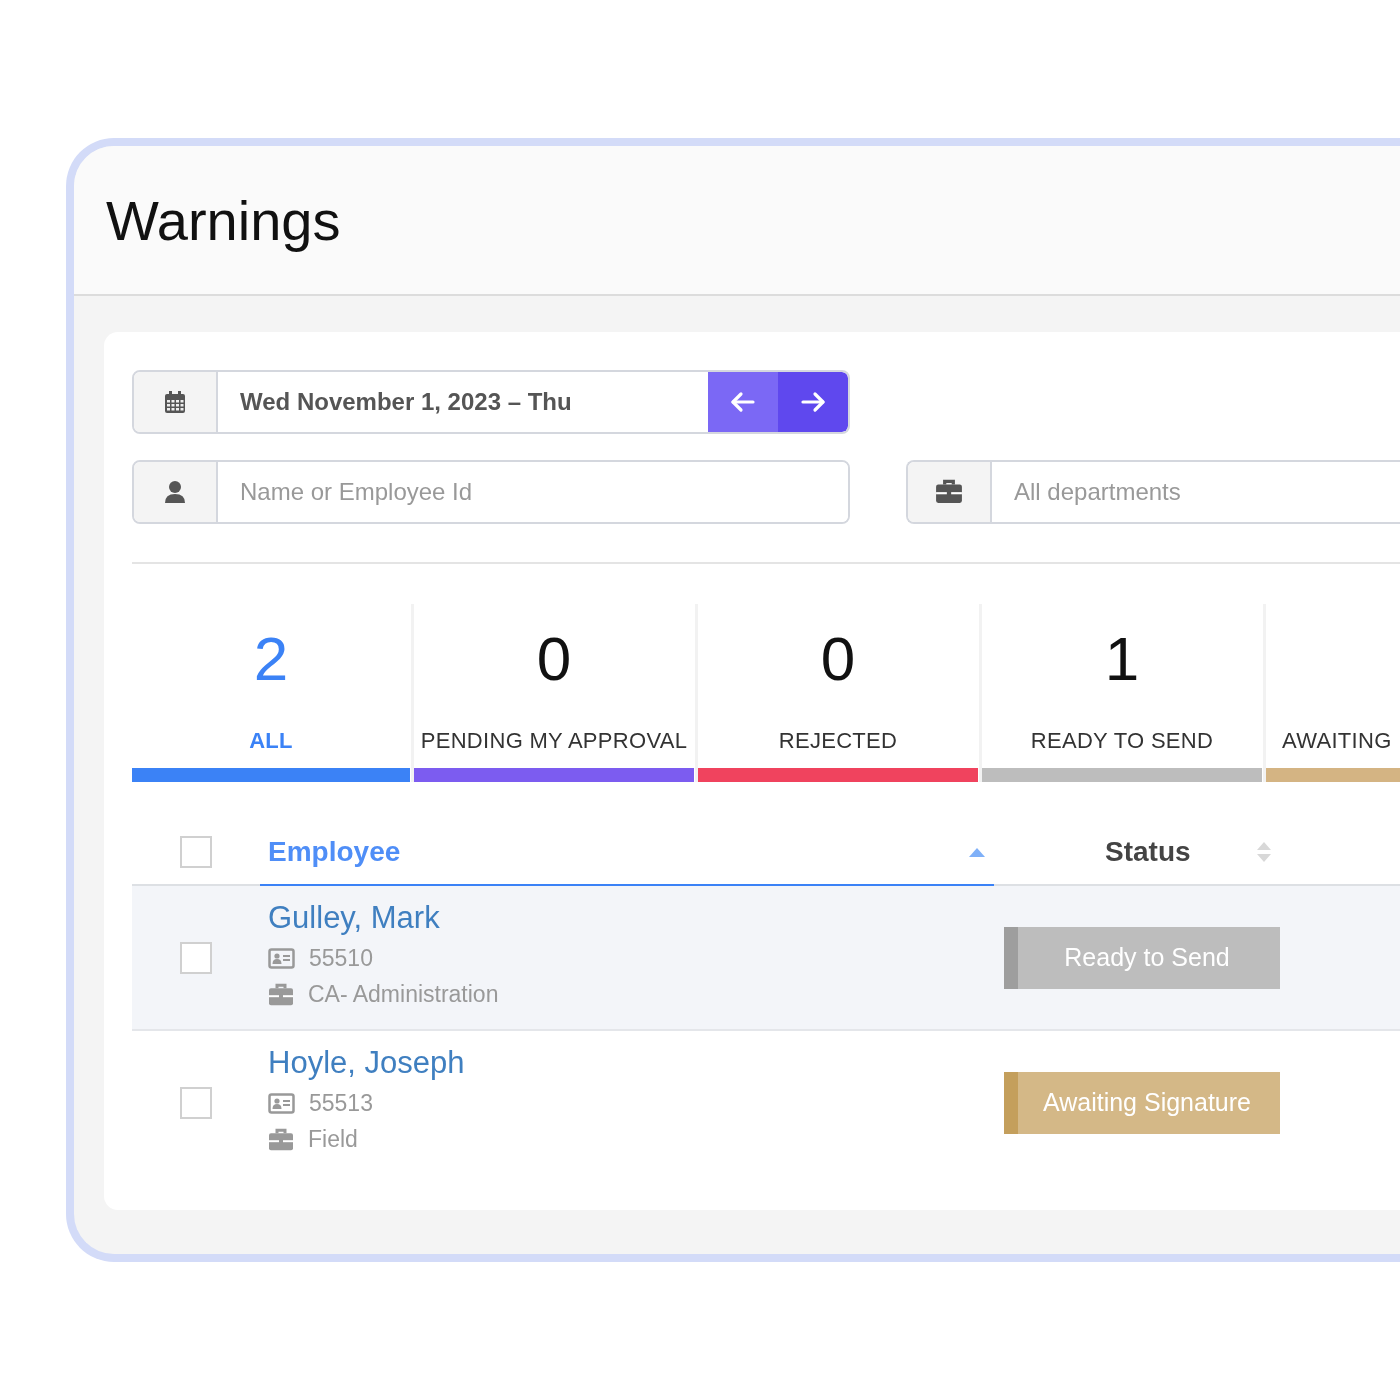 The width and height of the screenshot is (1400, 1400). Describe the element at coordinates (491, 492) in the screenshot. I see `search-field: Name or Employee Id` at that location.